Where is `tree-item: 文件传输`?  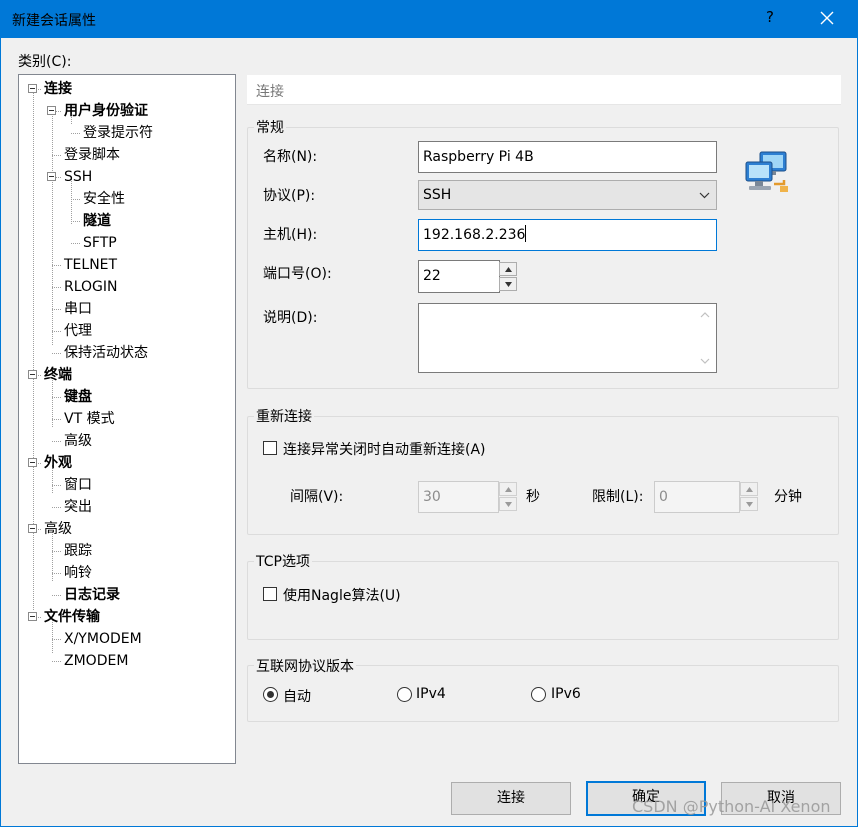
tree-item: 文件传输 is located at coordinates (72, 617).